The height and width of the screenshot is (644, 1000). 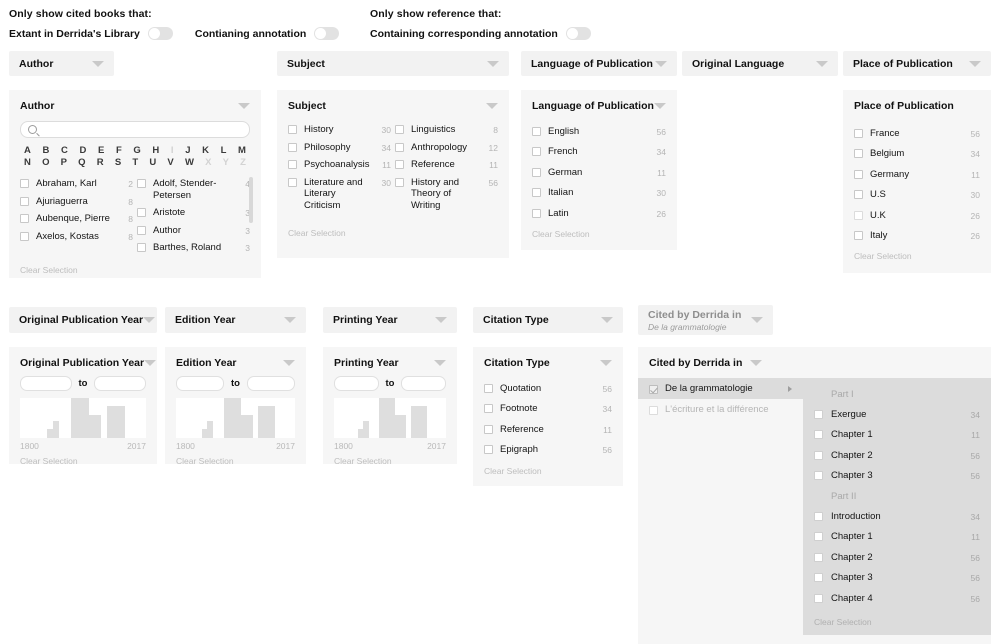 I want to click on list-item: U.K 26, so click(x=917, y=215).